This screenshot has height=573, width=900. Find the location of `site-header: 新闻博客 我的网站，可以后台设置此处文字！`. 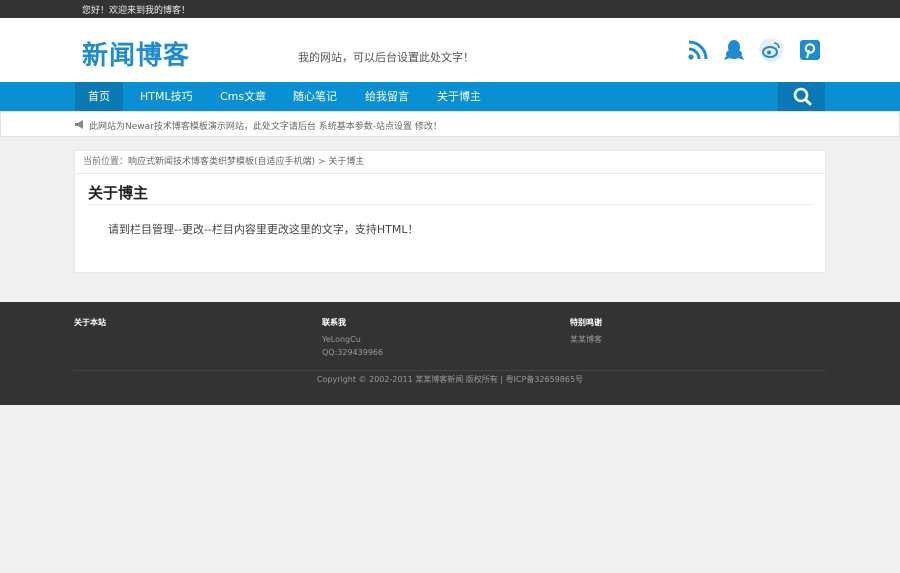

site-header: 新闻博客 我的网站，可以后台设置此处文字！ is located at coordinates (450, 50).